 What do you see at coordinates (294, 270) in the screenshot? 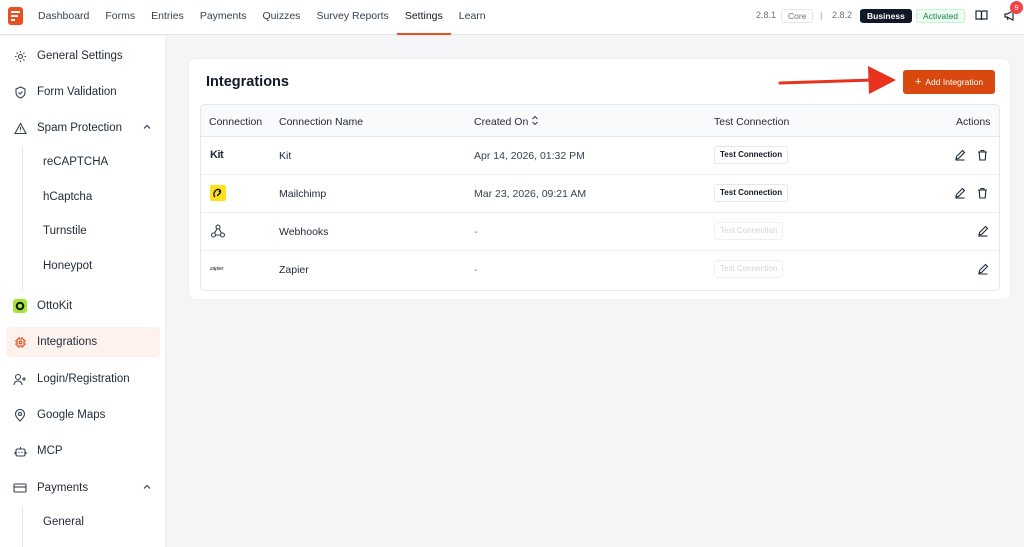
I see `connection-name: Zapier` at bounding box center [294, 270].